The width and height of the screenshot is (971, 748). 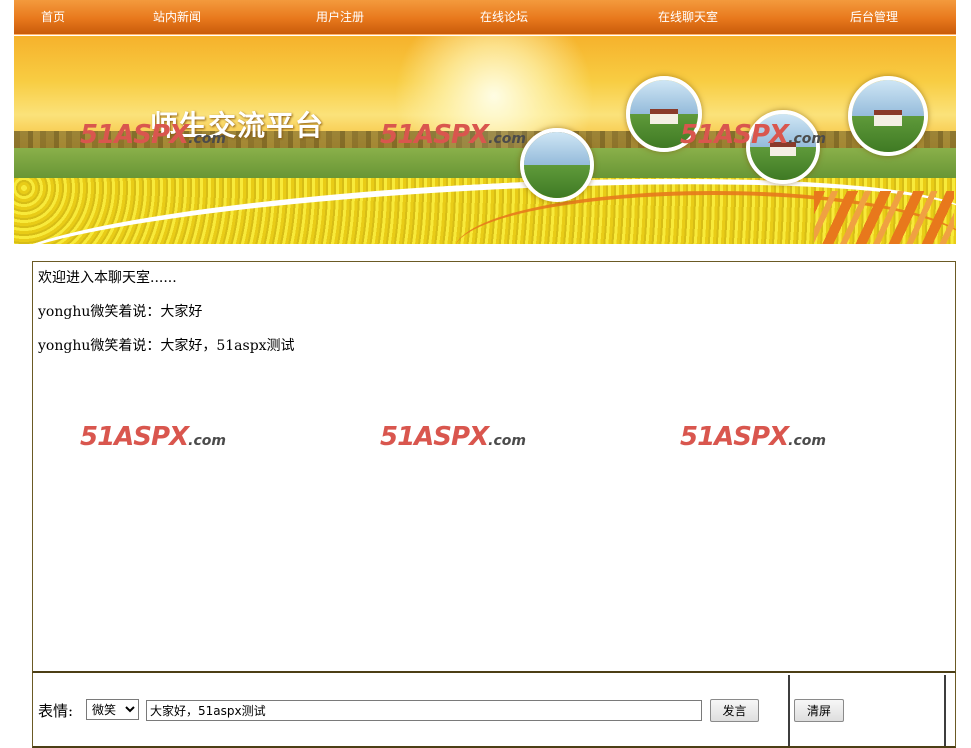 I want to click on chat-input-bar: 表情: 微笑 发言 清屏, so click(x=494, y=710).